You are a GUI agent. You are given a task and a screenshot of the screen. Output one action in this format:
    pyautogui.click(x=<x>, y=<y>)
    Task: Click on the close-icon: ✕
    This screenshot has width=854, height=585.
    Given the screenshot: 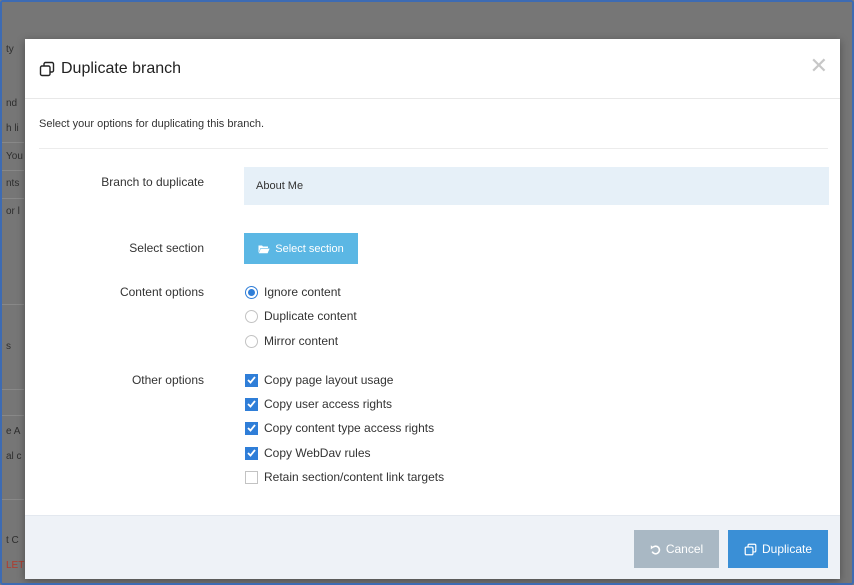 What is the action you would take?
    pyautogui.click(x=819, y=66)
    